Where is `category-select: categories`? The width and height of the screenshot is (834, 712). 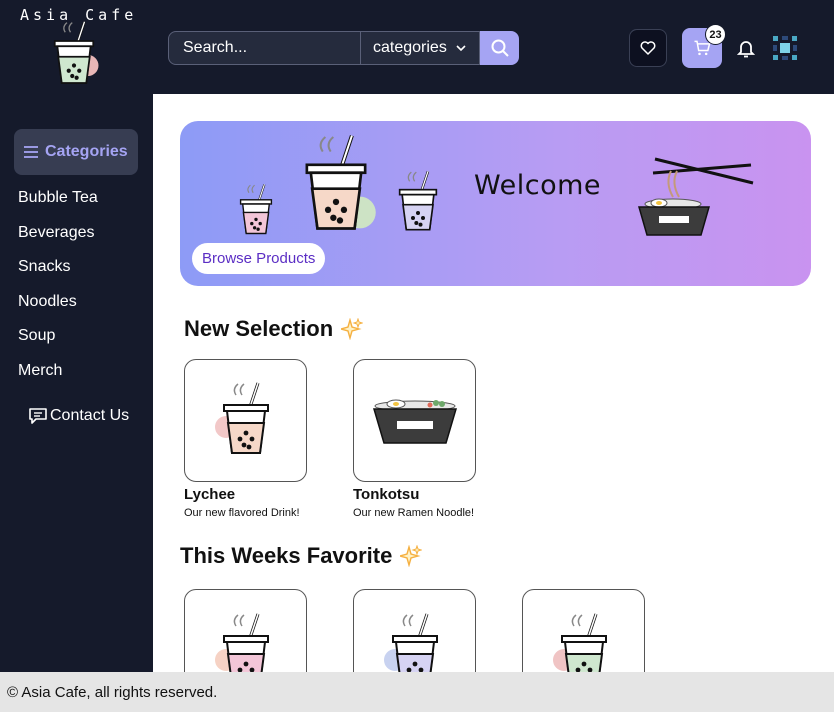
category-select: categories is located at coordinates (420, 48).